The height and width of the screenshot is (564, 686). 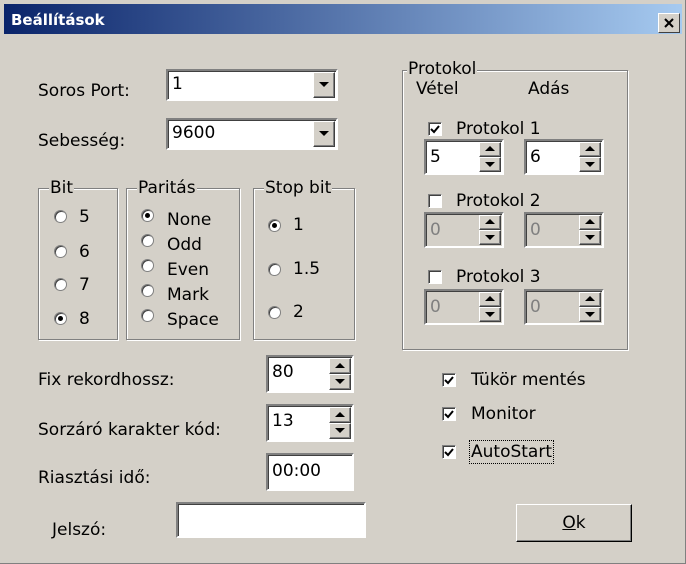 I want to click on protocol-1-checkbox, so click(x=435, y=129).